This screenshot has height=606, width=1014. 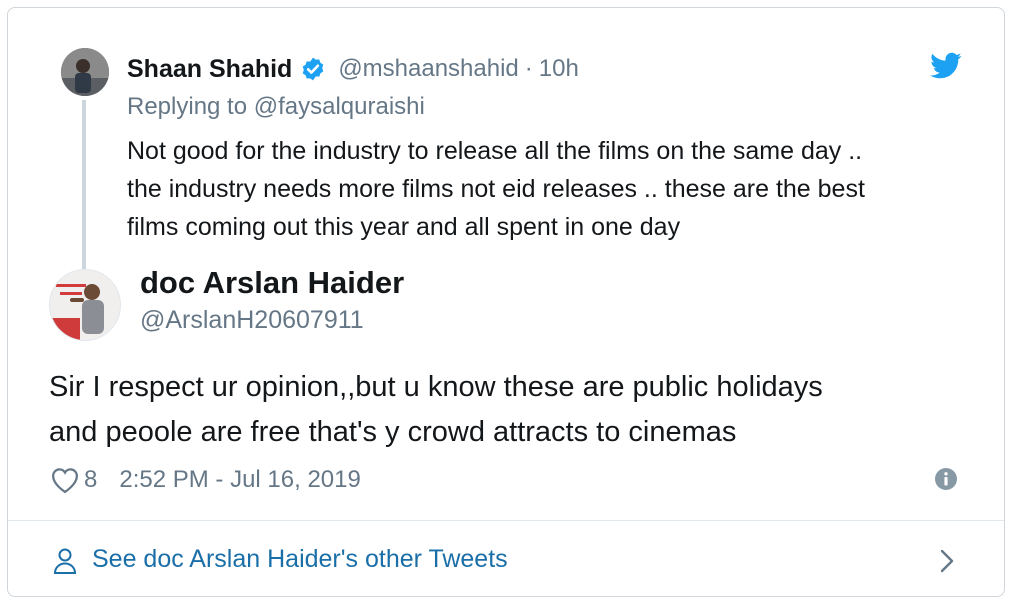 I want to click on parent-author-handle: @mshaanshahid, so click(x=428, y=69).